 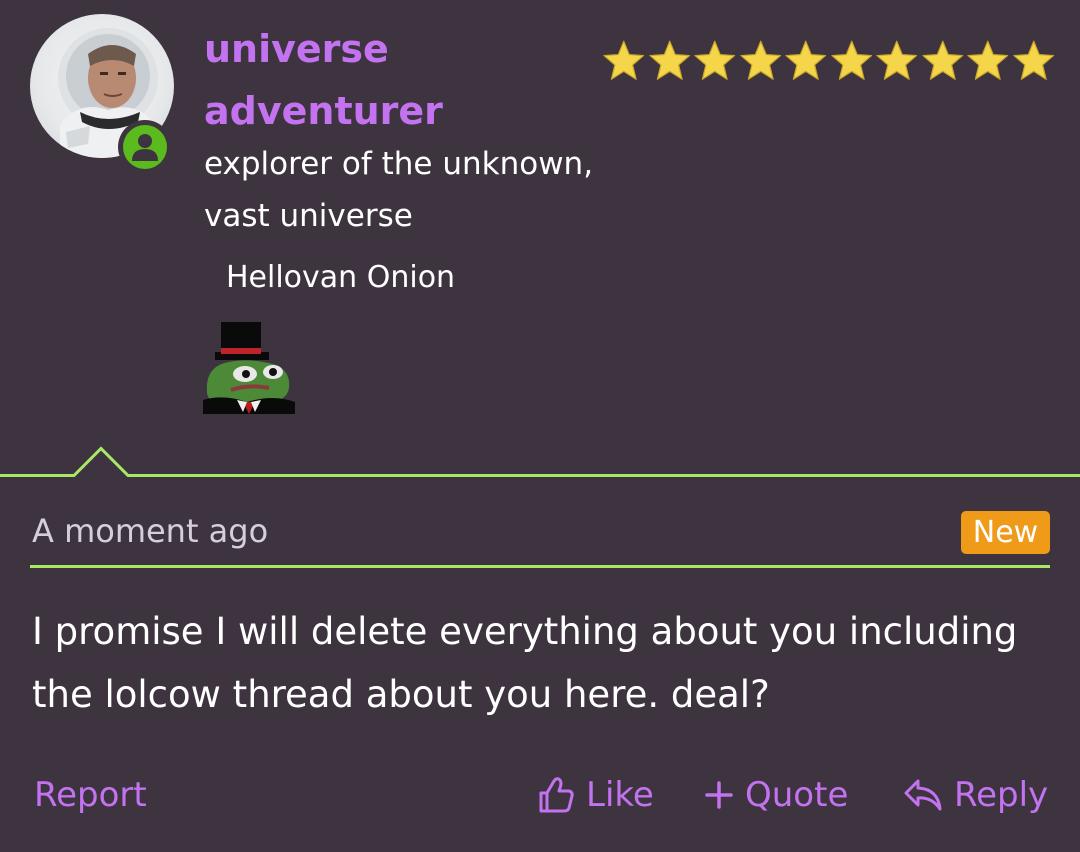 What do you see at coordinates (102, 94) in the screenshot?
I see `avatar-container` at bounding box center [102, 94].